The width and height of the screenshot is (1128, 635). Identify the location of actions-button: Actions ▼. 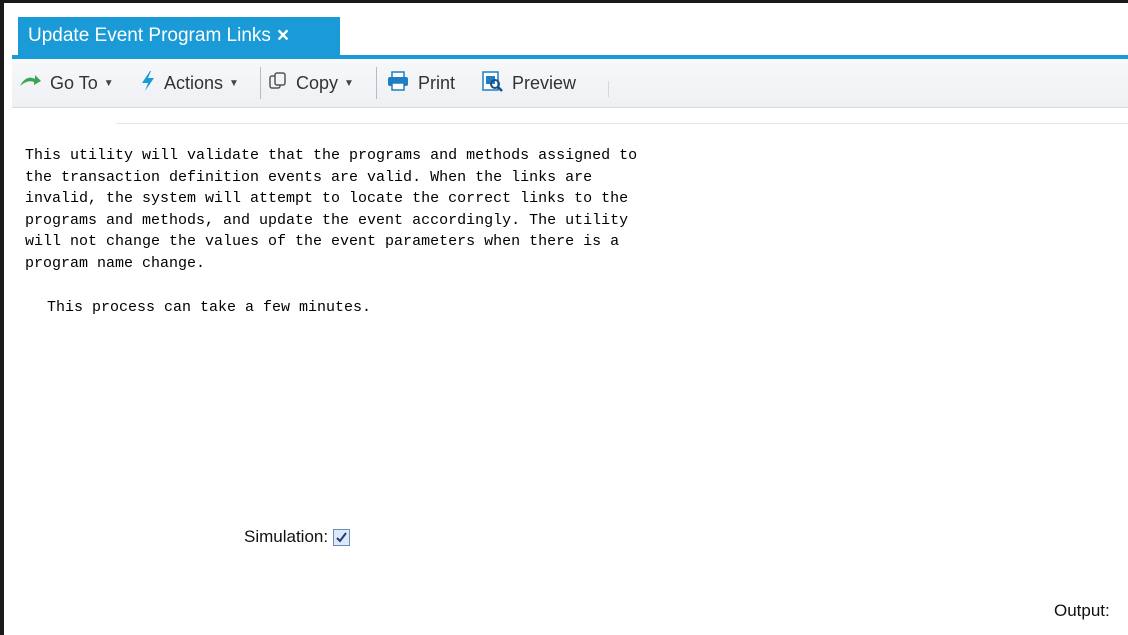
(189, 83).